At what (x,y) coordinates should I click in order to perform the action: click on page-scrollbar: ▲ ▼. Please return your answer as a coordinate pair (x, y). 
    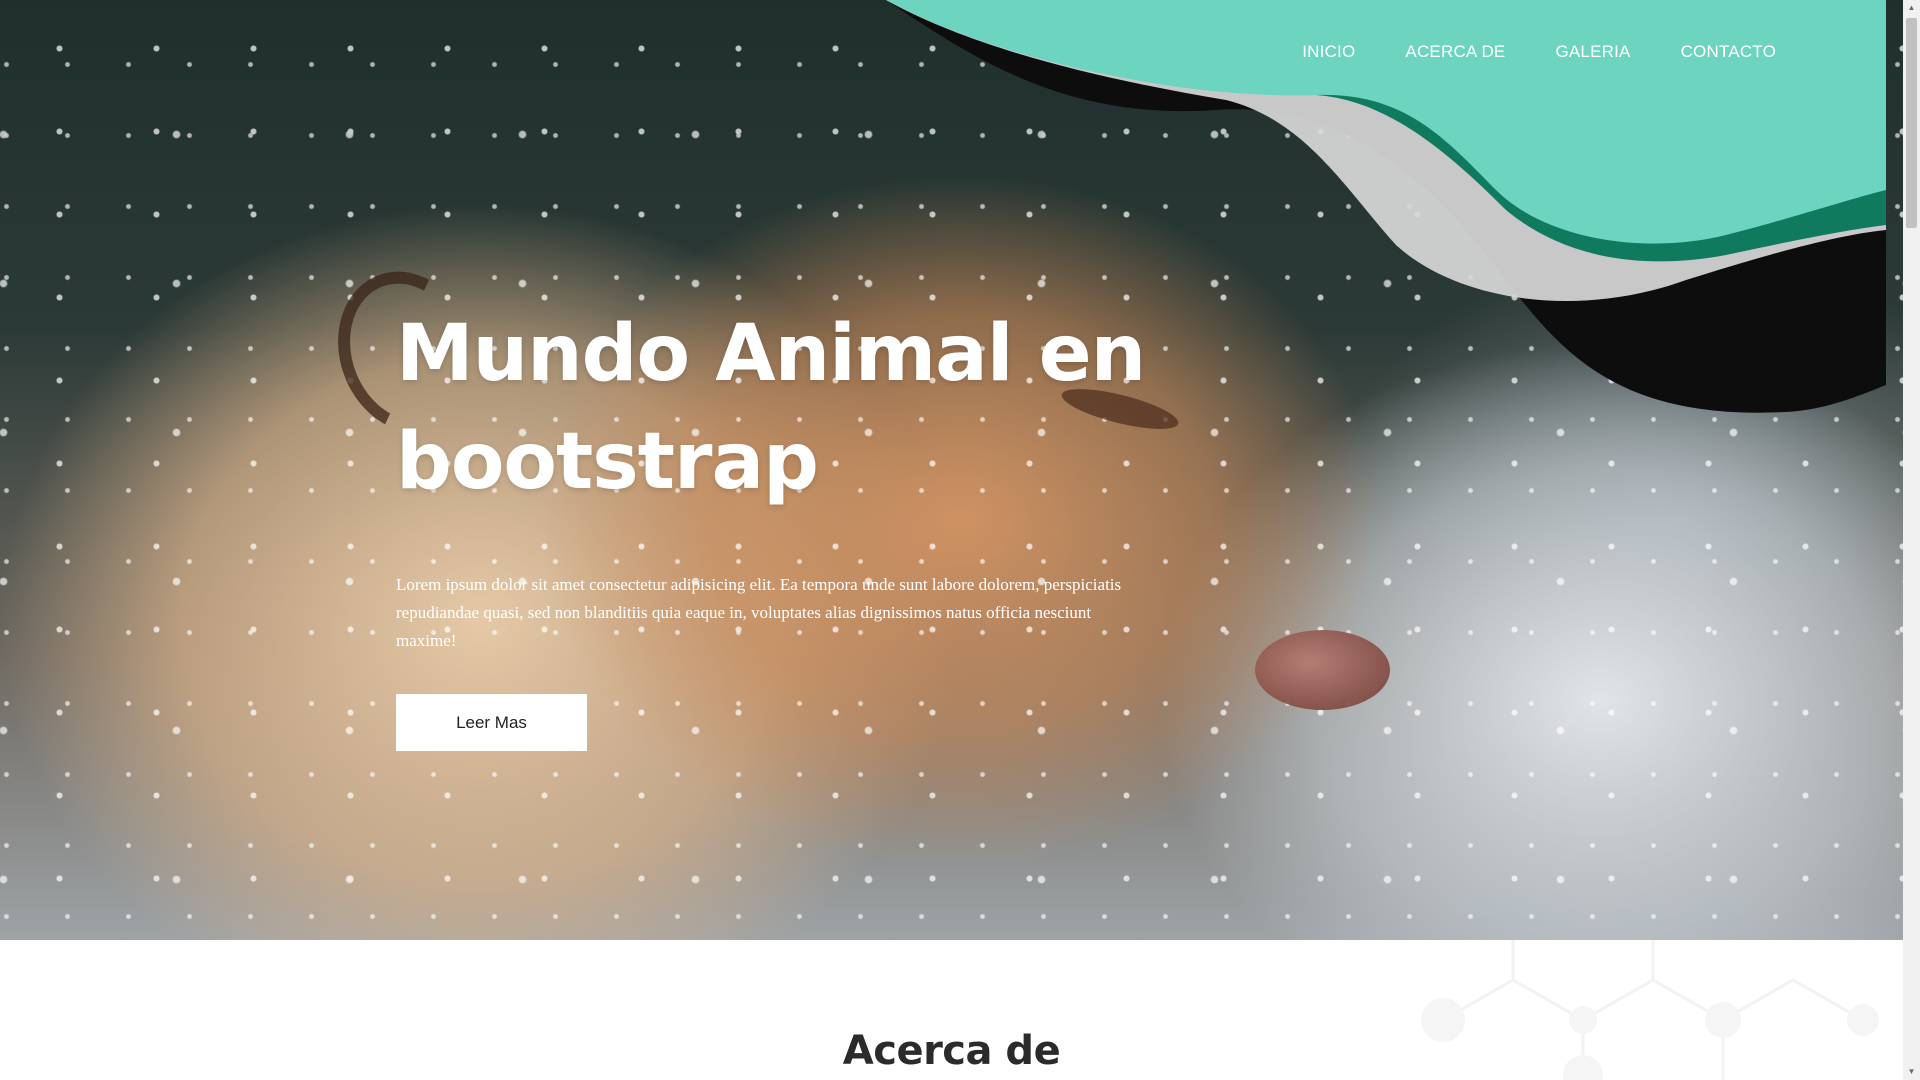
    Looking at the image, I should click on (1911, 540).